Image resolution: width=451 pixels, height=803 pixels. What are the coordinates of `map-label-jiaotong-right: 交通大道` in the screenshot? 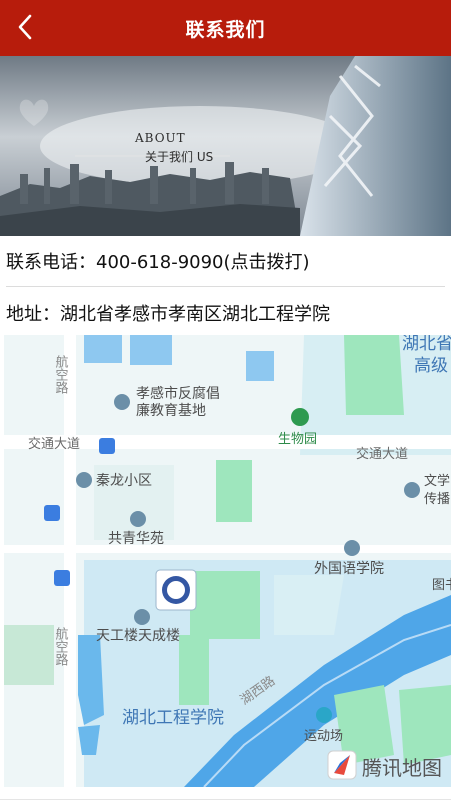 It's located at (382, 454).